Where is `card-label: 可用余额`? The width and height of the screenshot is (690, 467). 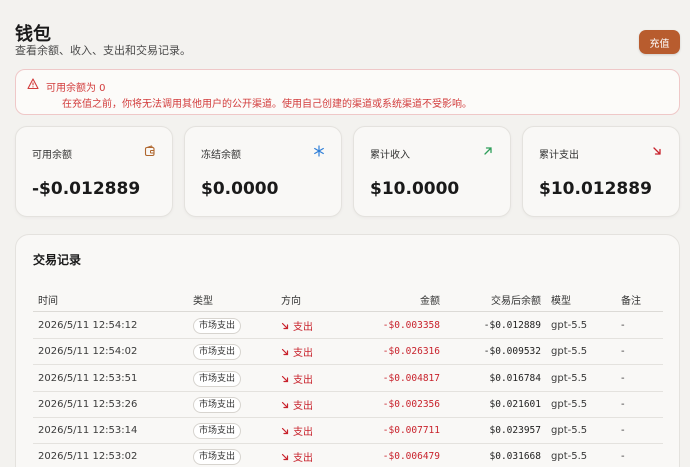 card-label: 可用余额 is located at coordinates (52, 155).